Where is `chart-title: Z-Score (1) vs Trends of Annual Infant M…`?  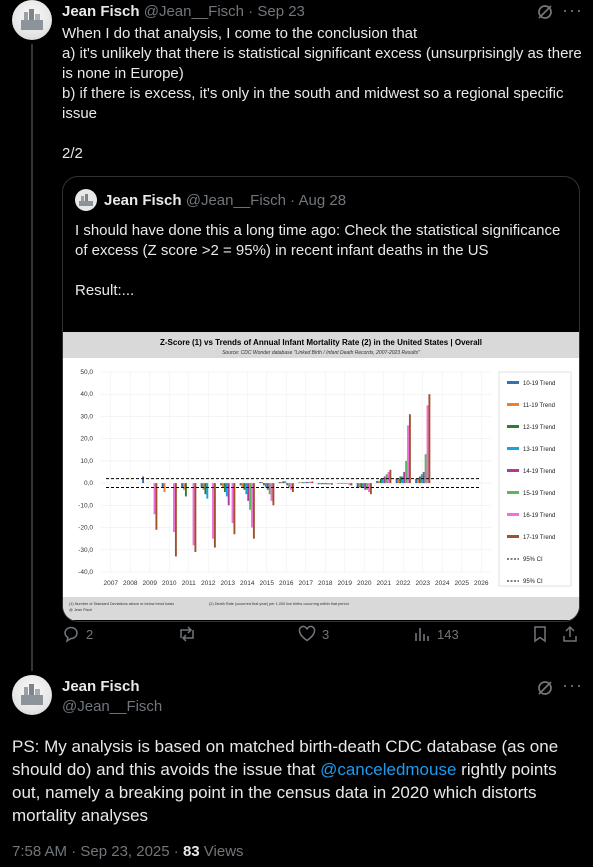 chart-title: Z-Score (1) vs Trends of Annual Infant M… is located at coordinates (321, 342).